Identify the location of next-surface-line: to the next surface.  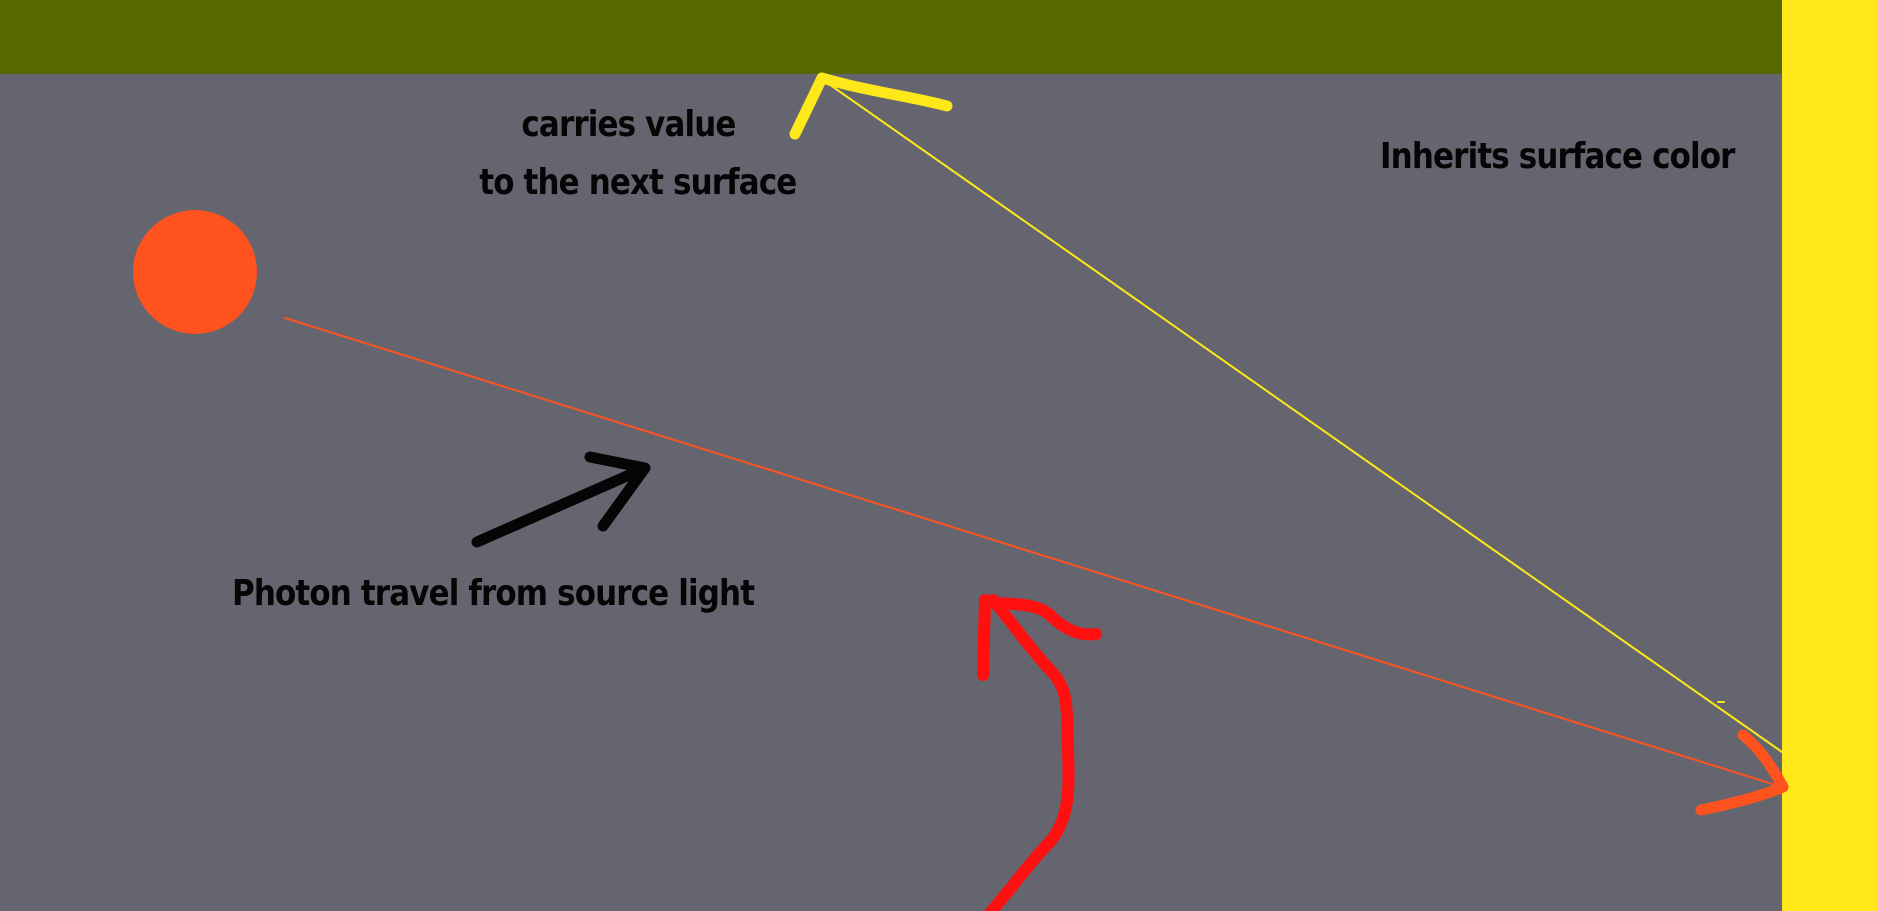
(638, 182).